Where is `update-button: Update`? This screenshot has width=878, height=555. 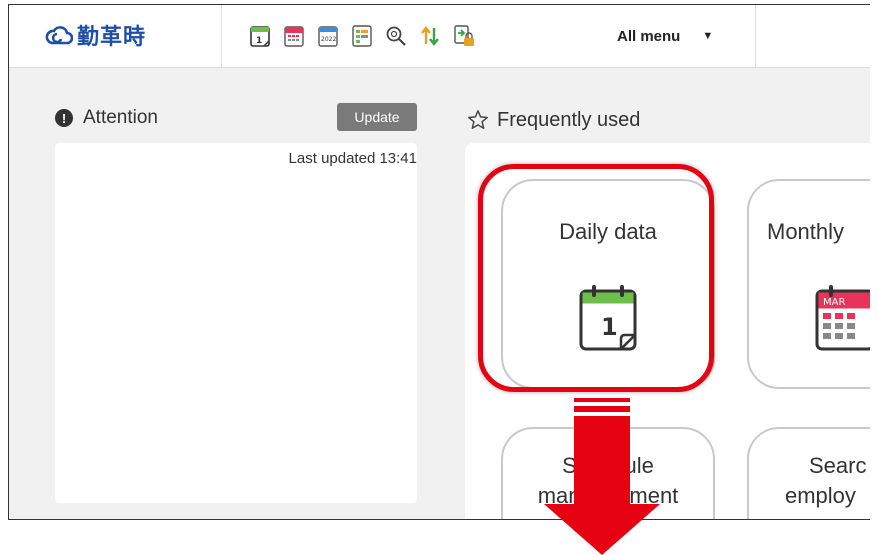 update-button: Update is located at coordinates (377, 117).